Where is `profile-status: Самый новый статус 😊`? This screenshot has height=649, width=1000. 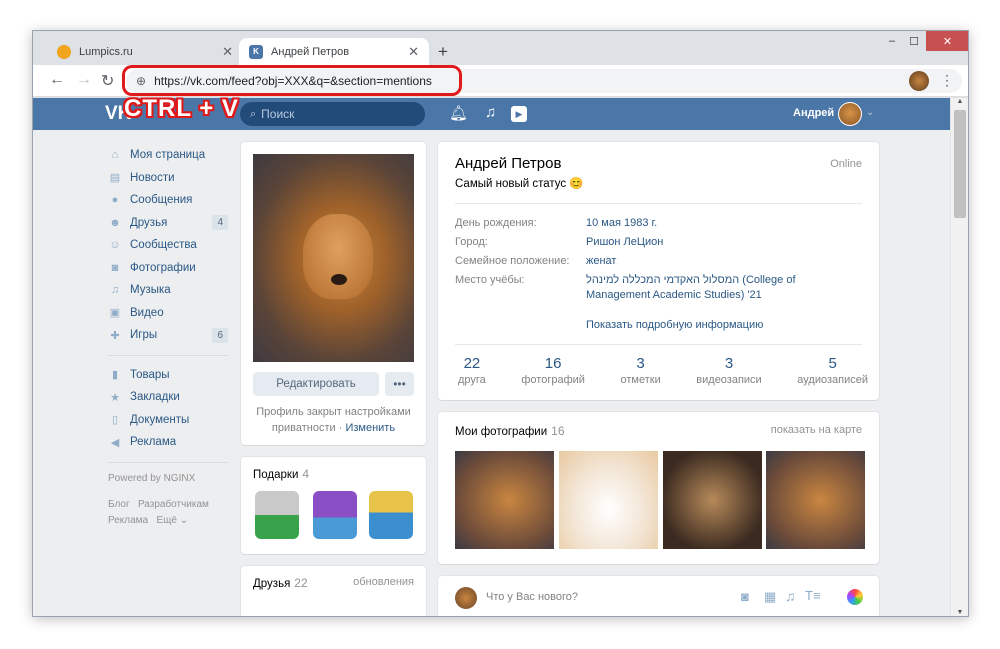
profile-status: Самый новый статус 😊 is located at coordinates (519, 183).